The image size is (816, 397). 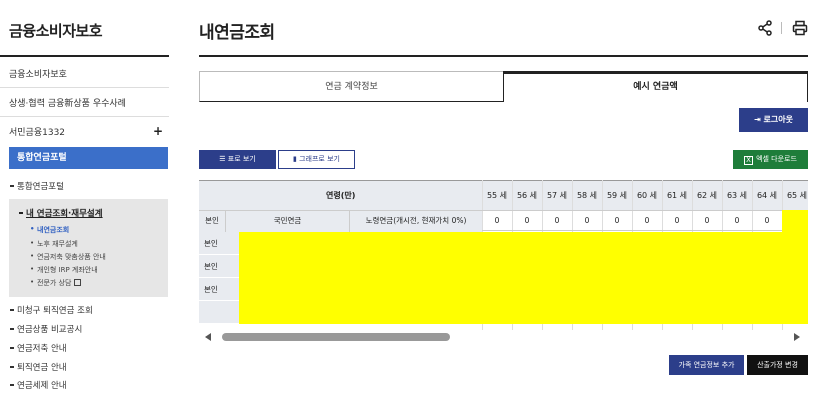 I want to click on scroll-left-arrow-icon, so click(x=208, y=337).